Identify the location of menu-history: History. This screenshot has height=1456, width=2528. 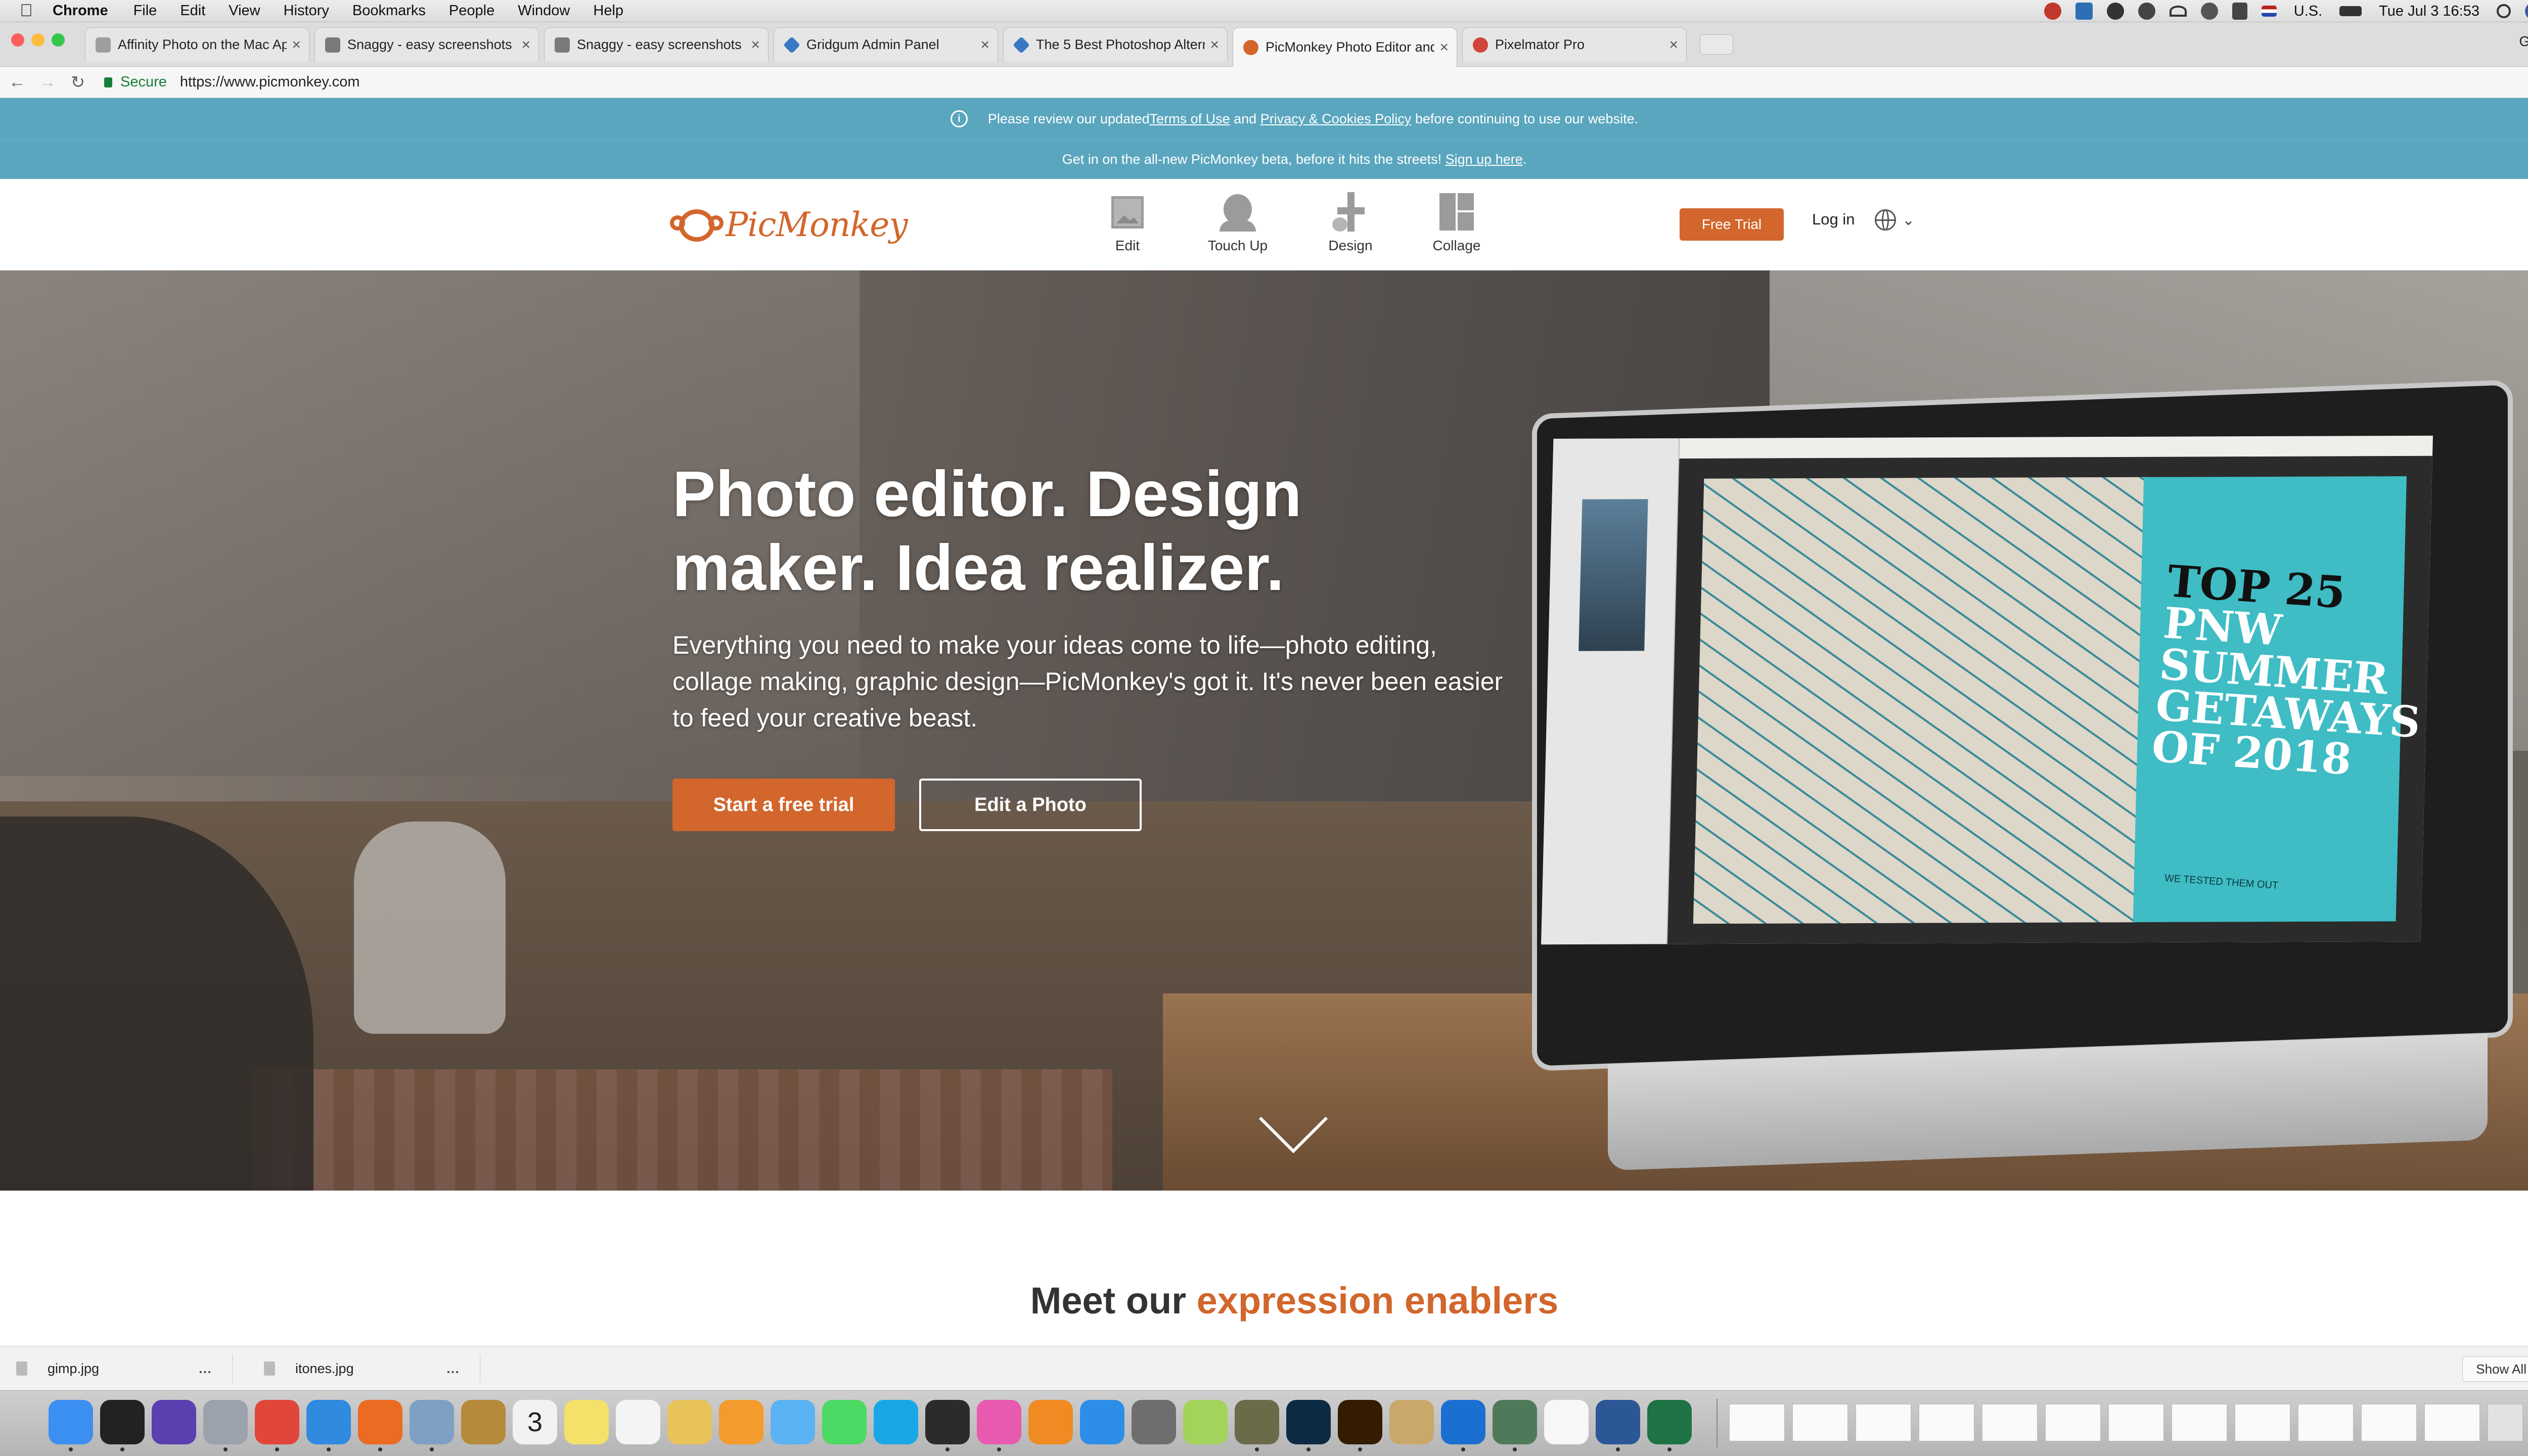
(307, 11).